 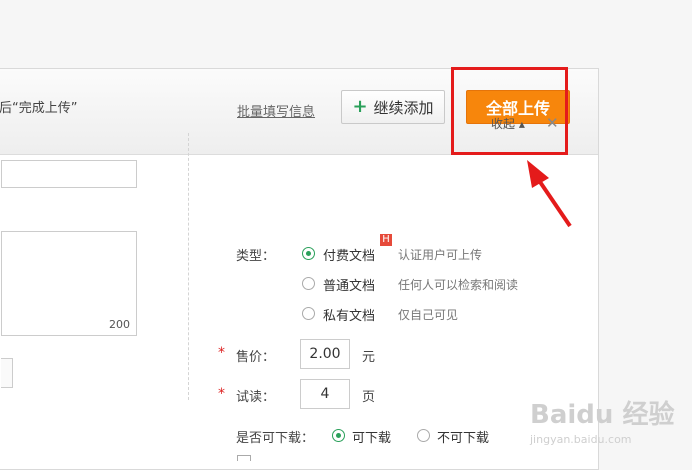 What do you see at coordinates (244, 458) in the screenshot?
I see `agreement-checkbox` at bounding box center [244, 458].